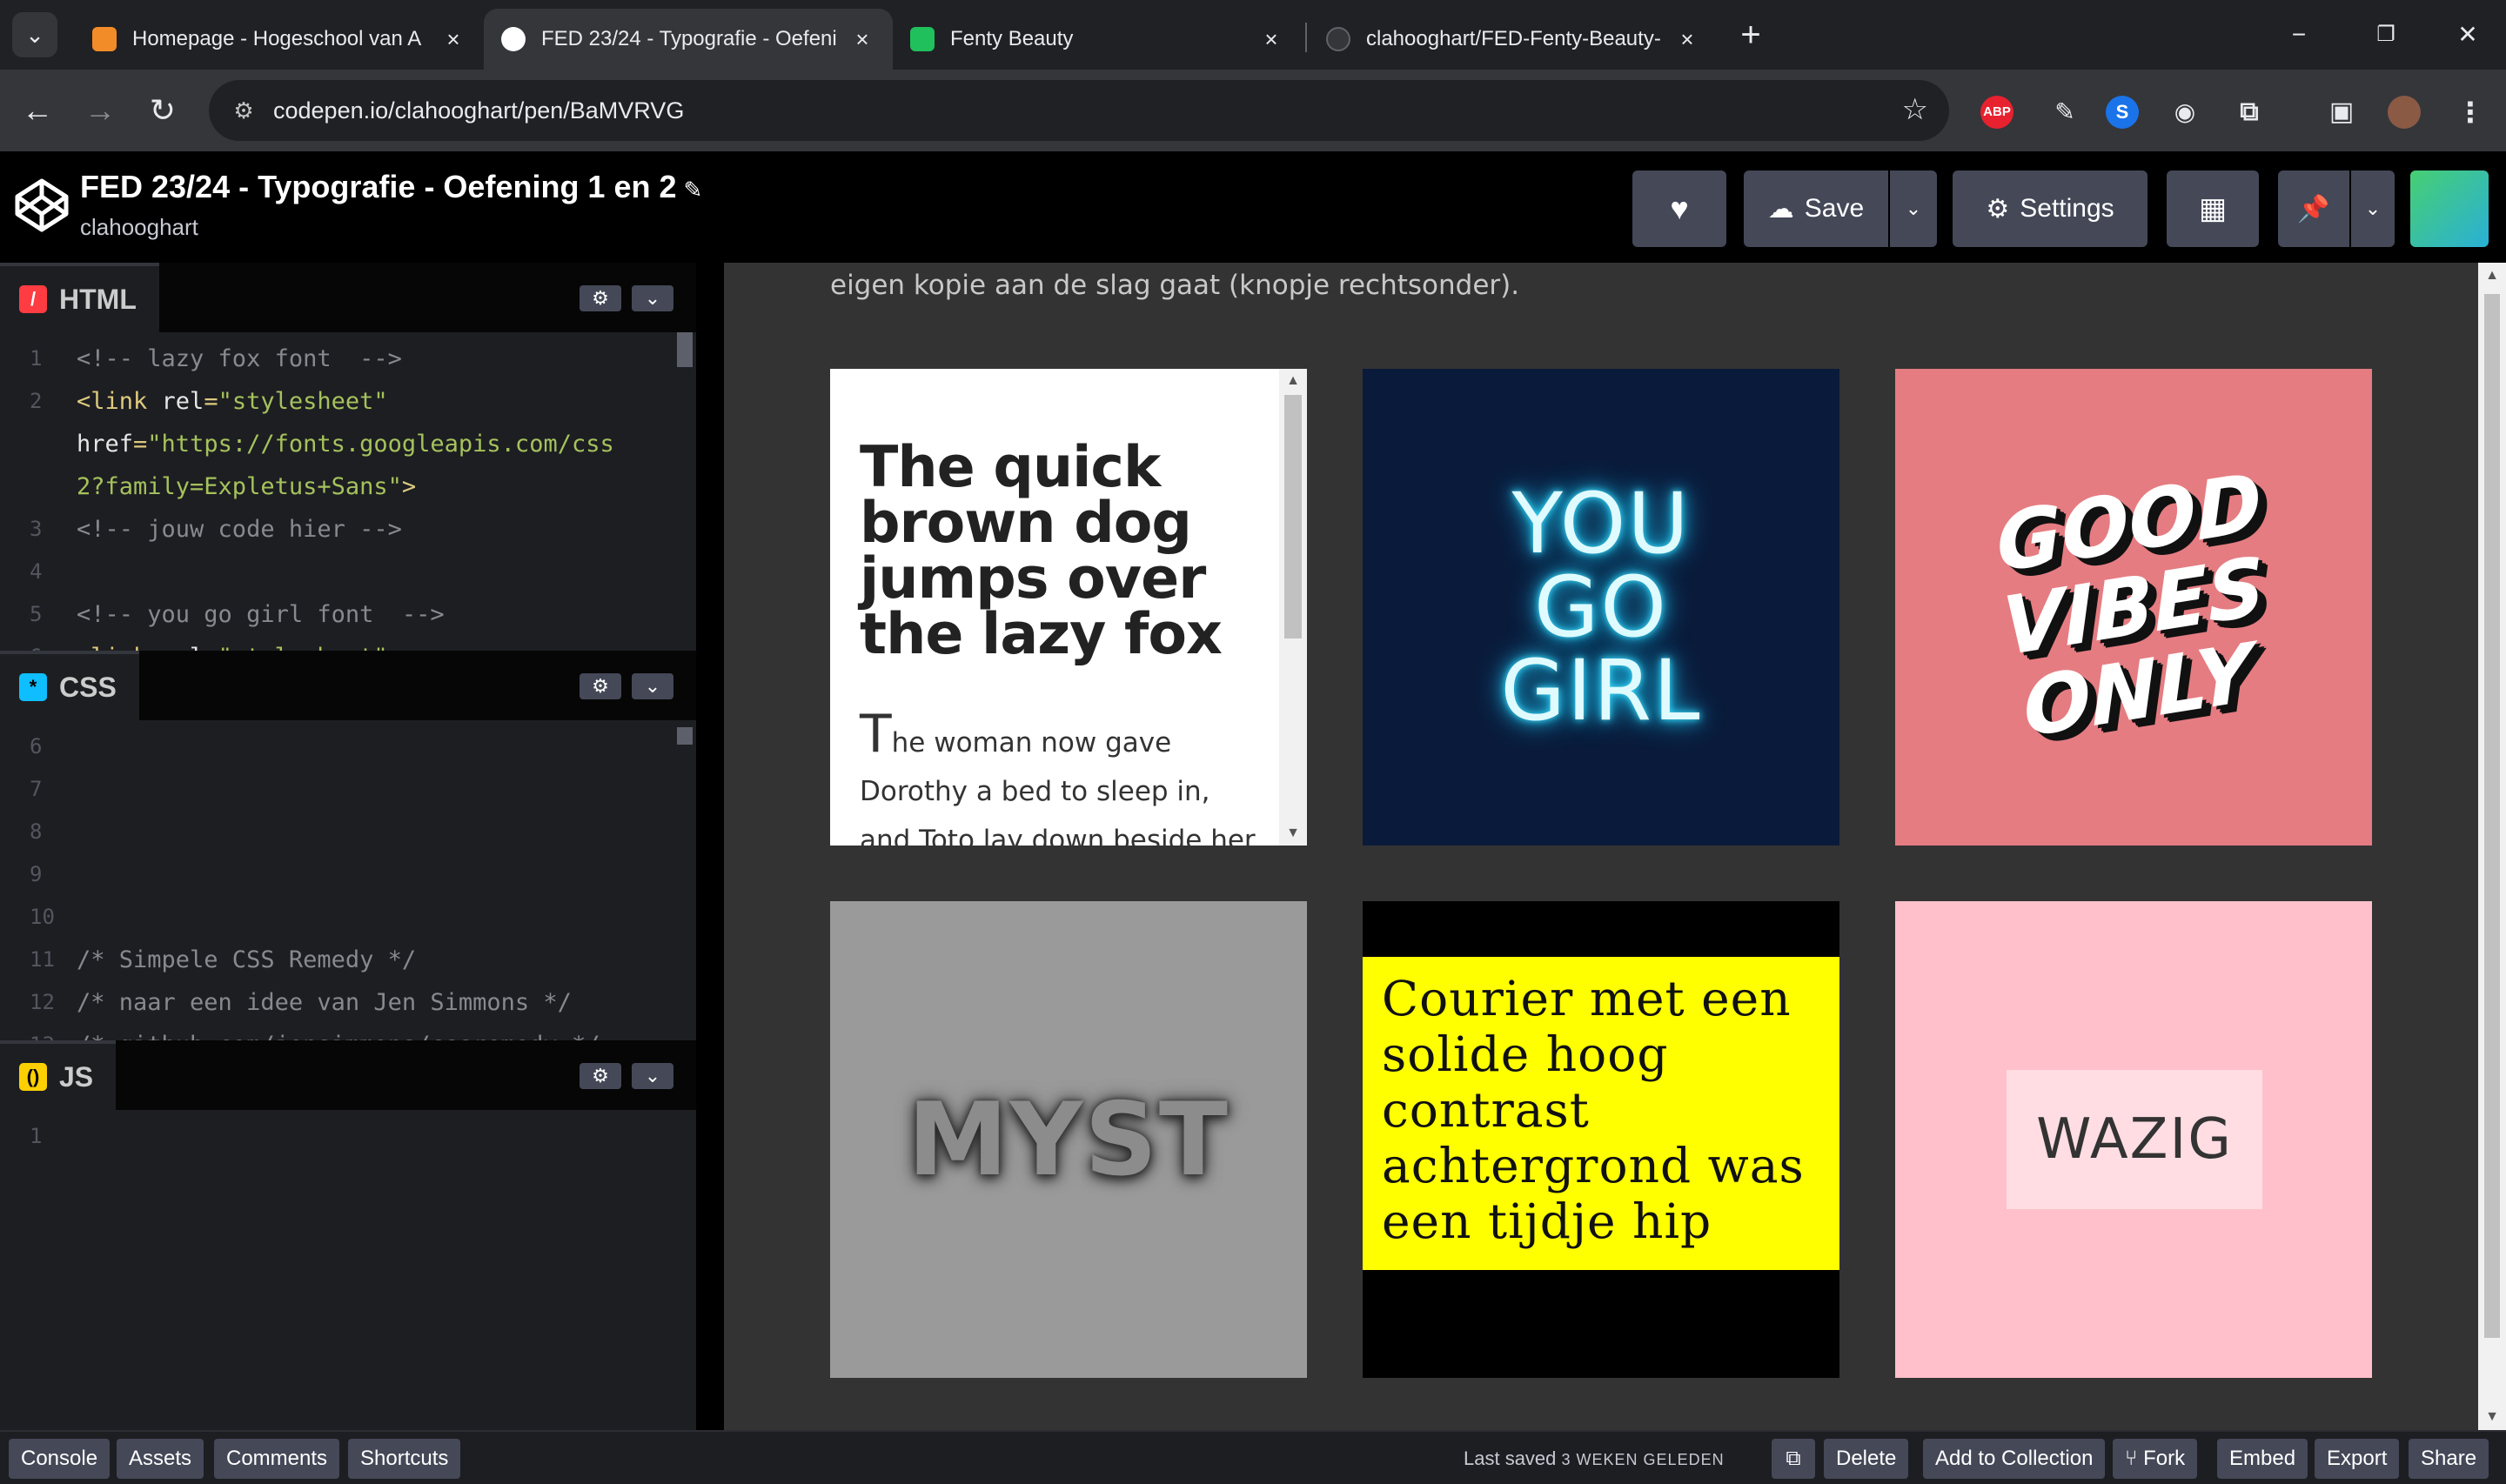 This screenshot has height=1484, width=2506. What do you see at coordinates (1913, 208) in the screenshot?
I see `save-options-button: ⌄` at bounding box center [1913, 208].